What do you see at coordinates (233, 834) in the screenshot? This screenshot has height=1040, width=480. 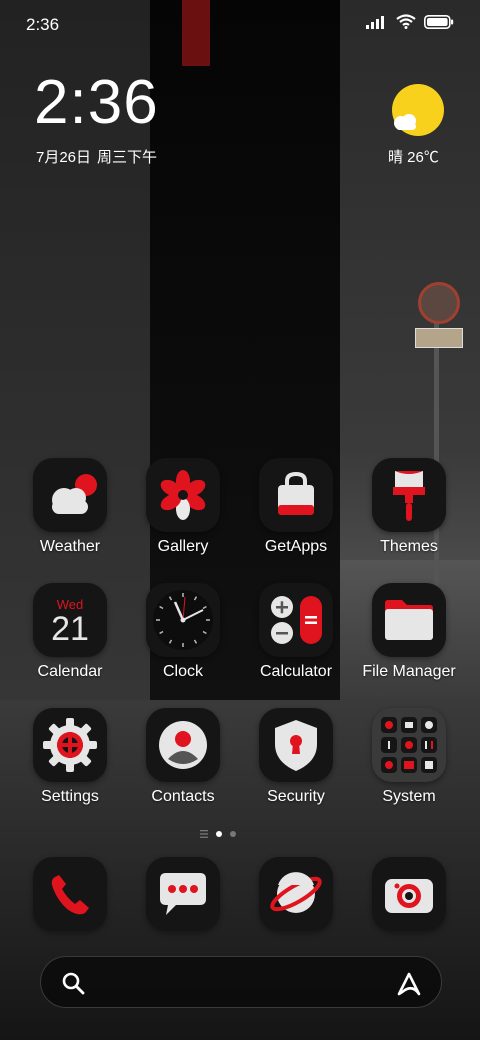 I see `page-dot` at bounding box center [233, 834].